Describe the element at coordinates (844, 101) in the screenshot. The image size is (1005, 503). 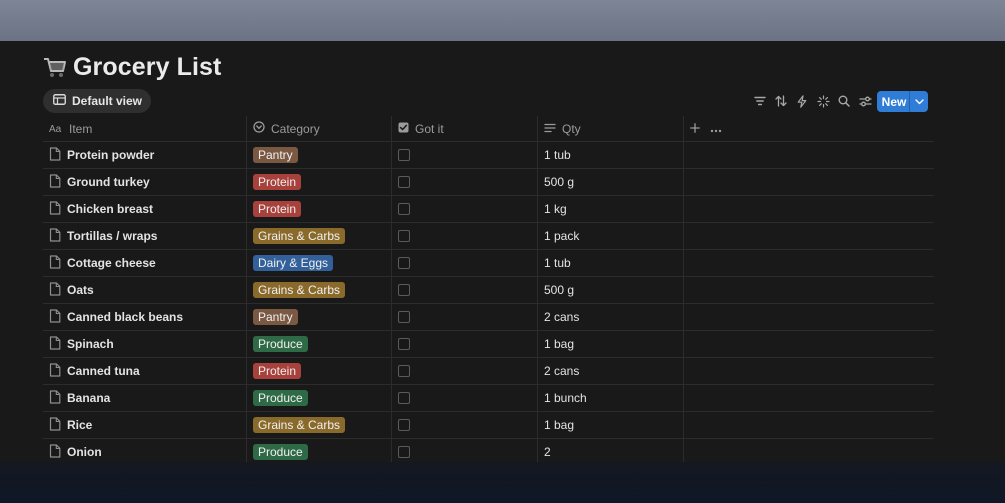
I see `search-icon` at that location.